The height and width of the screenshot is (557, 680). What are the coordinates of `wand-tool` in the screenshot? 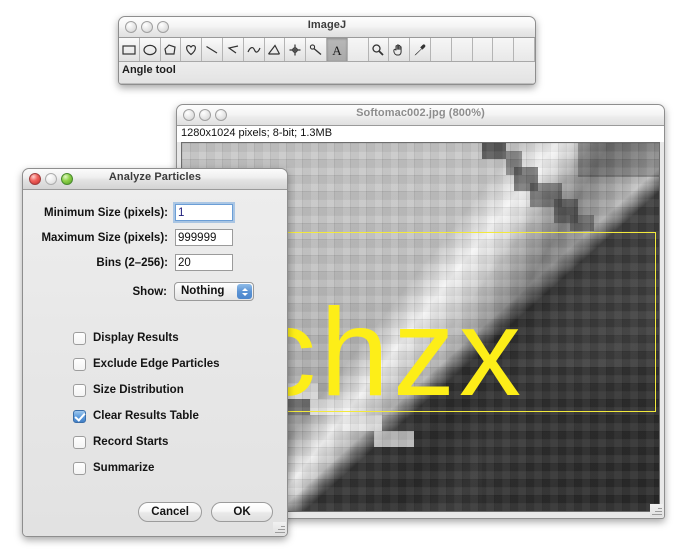 It's located at (316, 49).